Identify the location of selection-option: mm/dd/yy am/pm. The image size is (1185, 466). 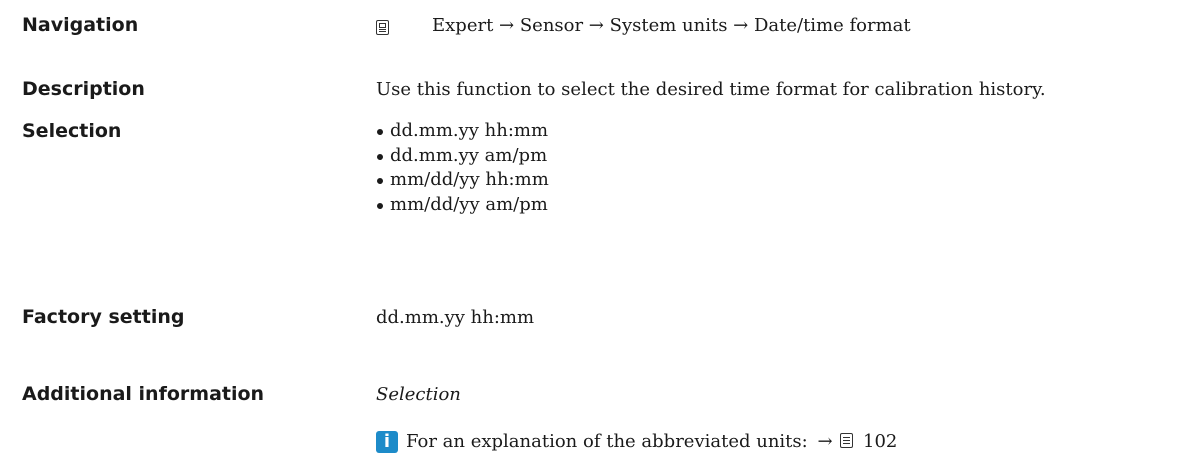
(462, 206).